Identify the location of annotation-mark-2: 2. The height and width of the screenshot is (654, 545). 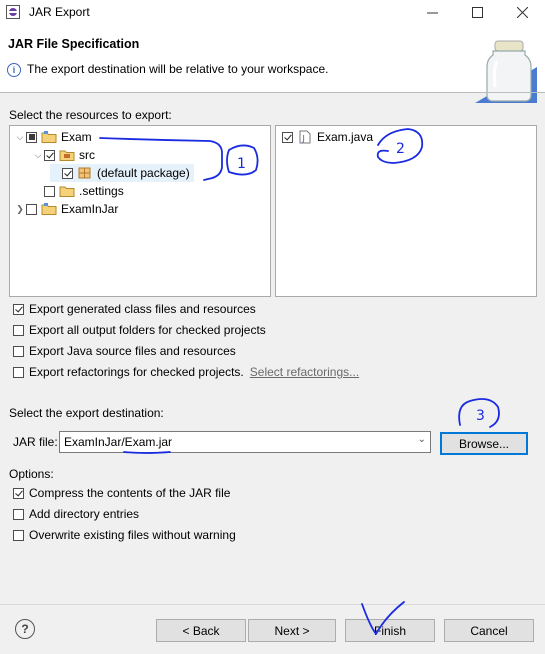
(400, 149).